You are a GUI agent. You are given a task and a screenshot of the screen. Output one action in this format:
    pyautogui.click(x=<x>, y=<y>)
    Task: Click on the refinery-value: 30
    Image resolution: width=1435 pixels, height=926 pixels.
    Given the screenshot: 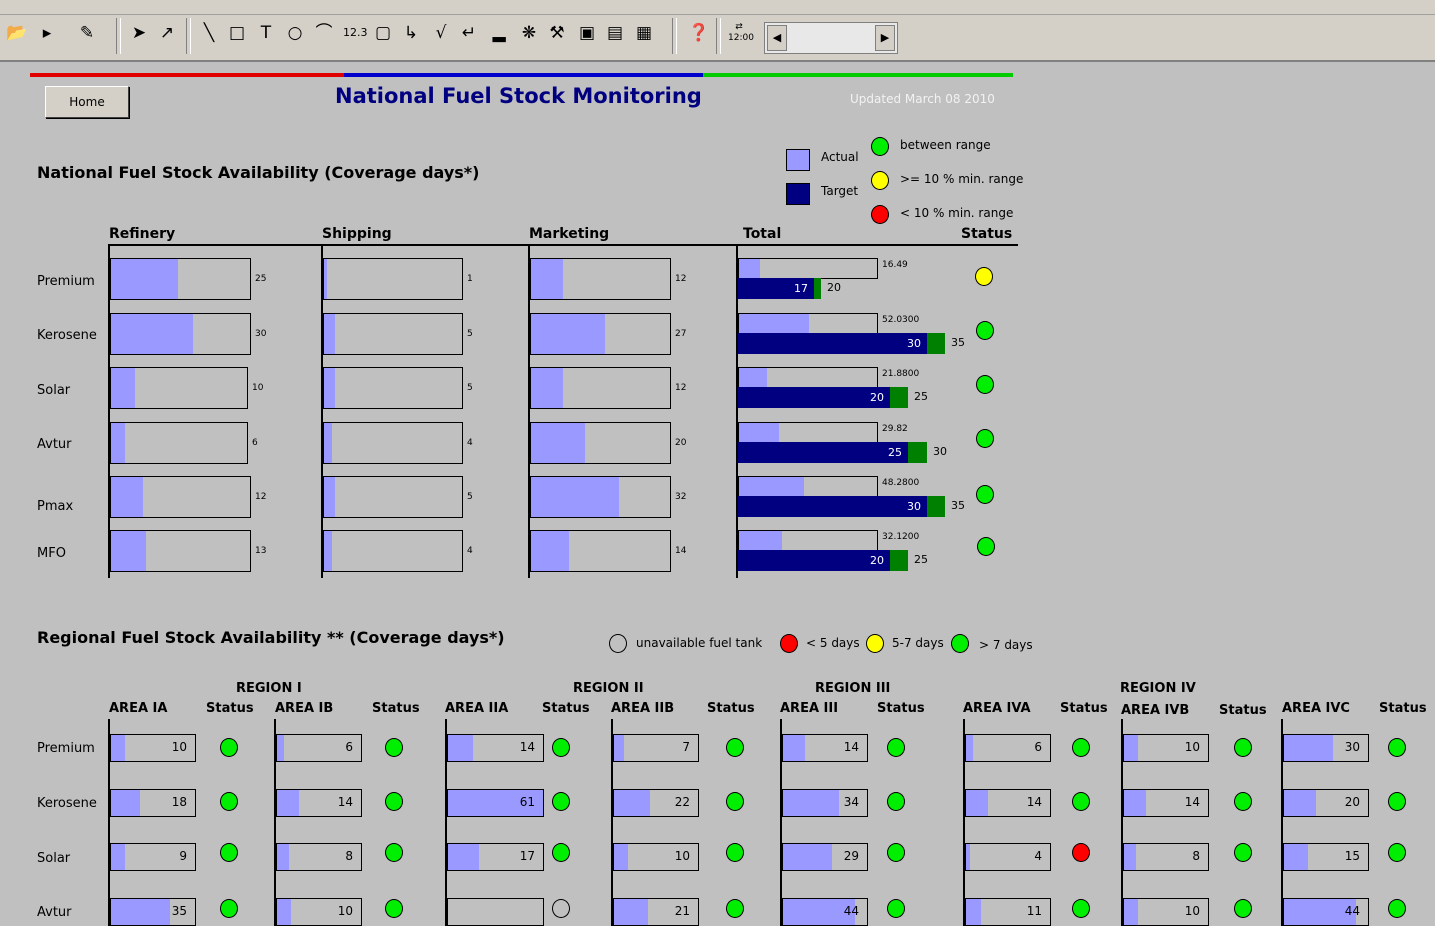 What is the action you would take?
    pyautogui.click(x=261, y=334)
    